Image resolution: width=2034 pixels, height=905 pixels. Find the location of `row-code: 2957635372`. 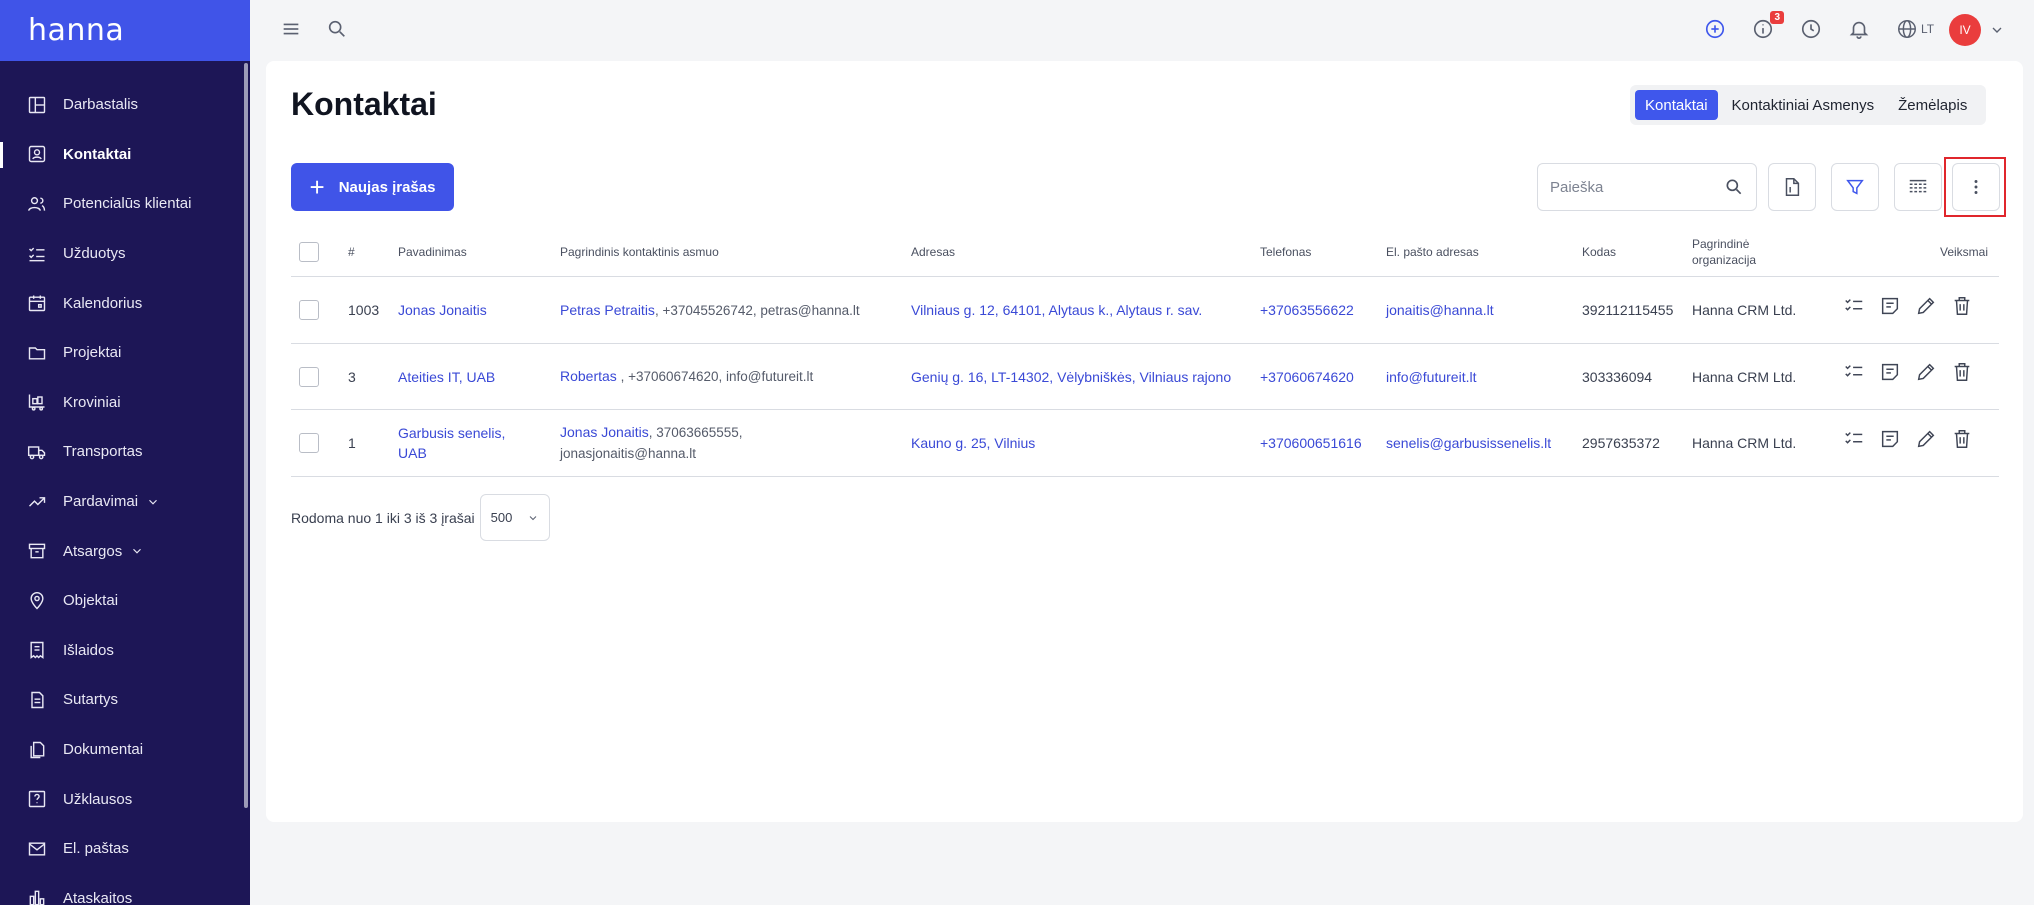

row-code: 2957635372 is located at coordinates (1621, 443).